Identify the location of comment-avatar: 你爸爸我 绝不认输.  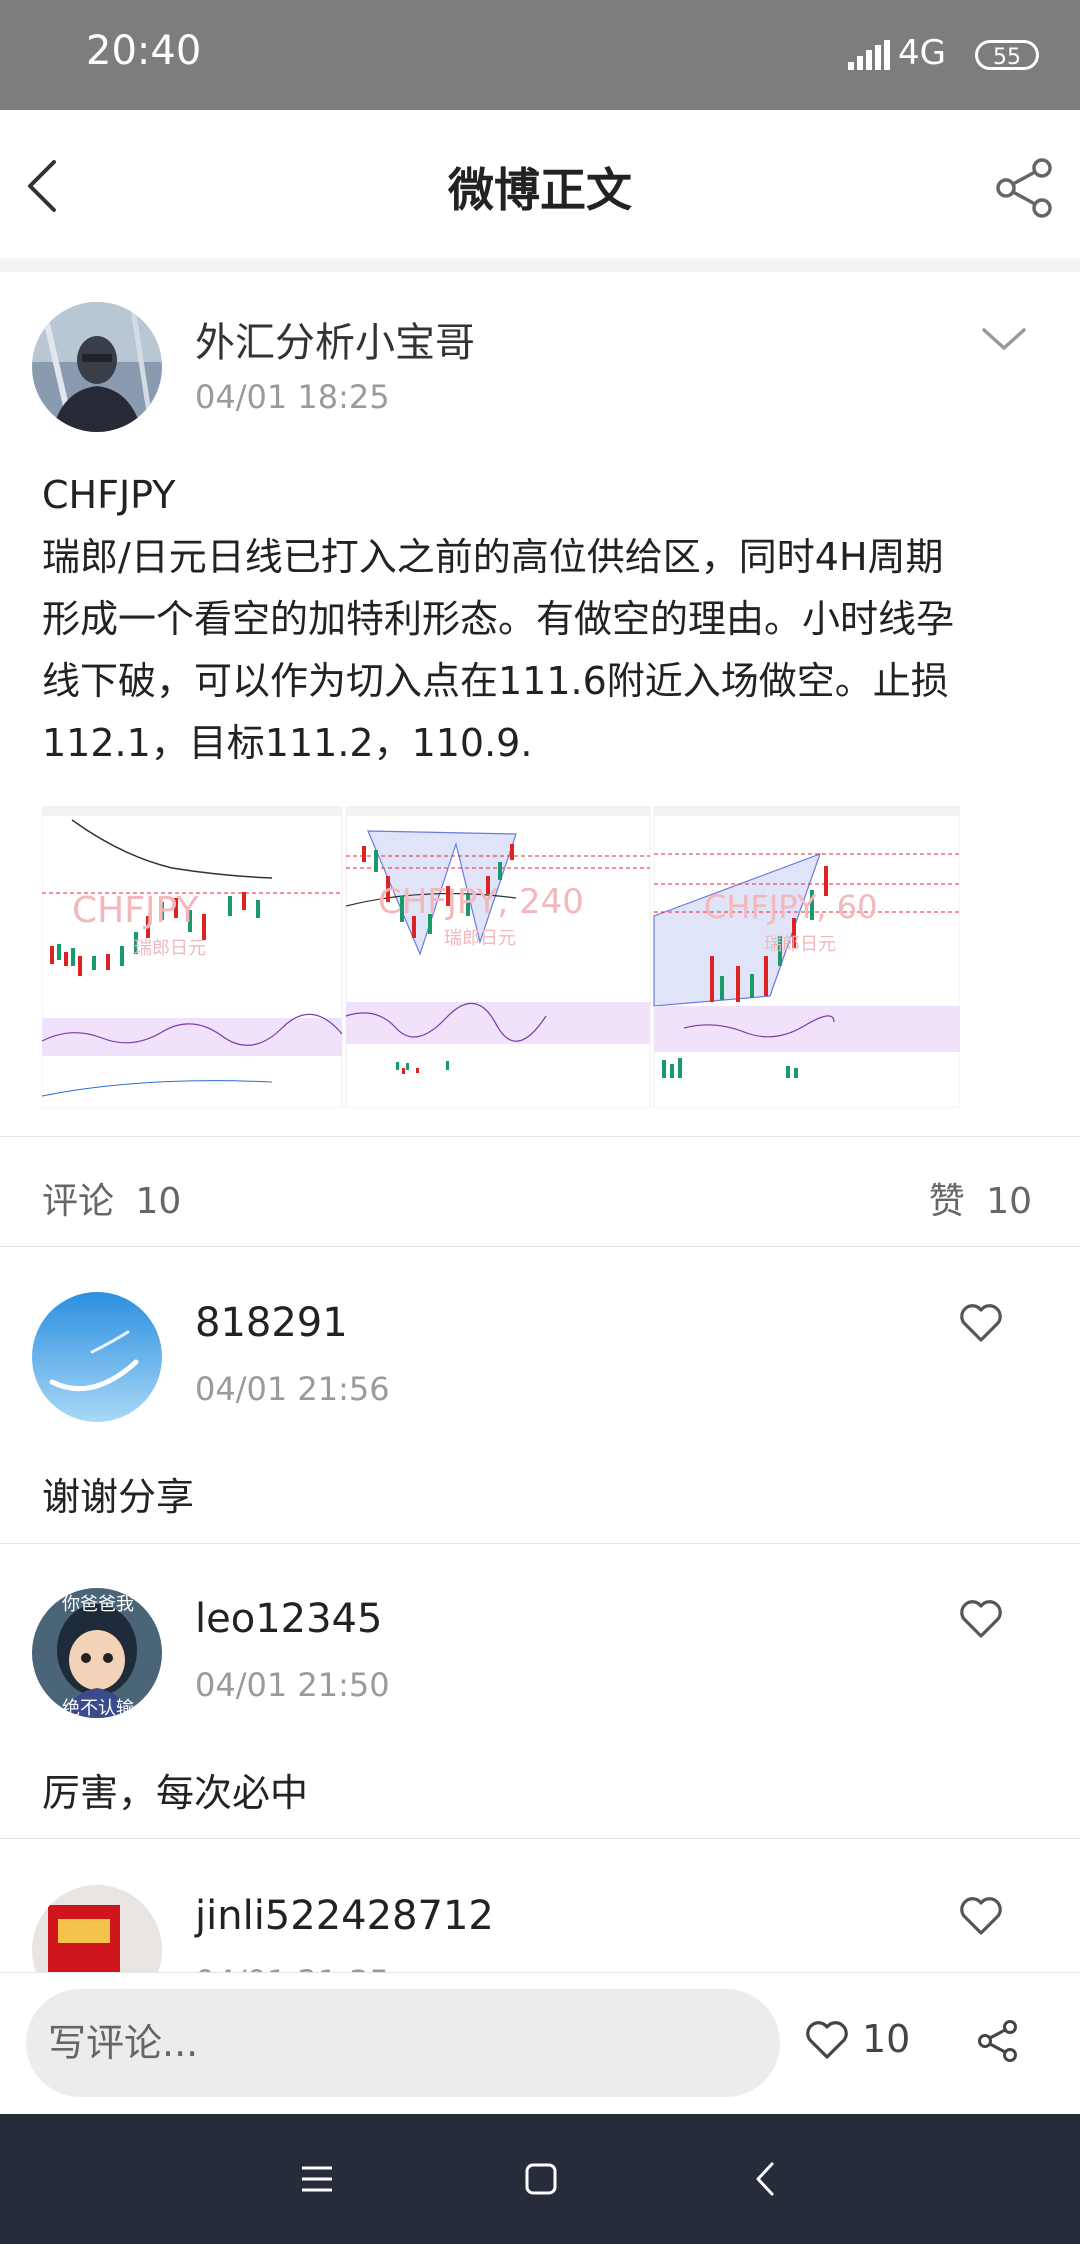
(97, 1653).